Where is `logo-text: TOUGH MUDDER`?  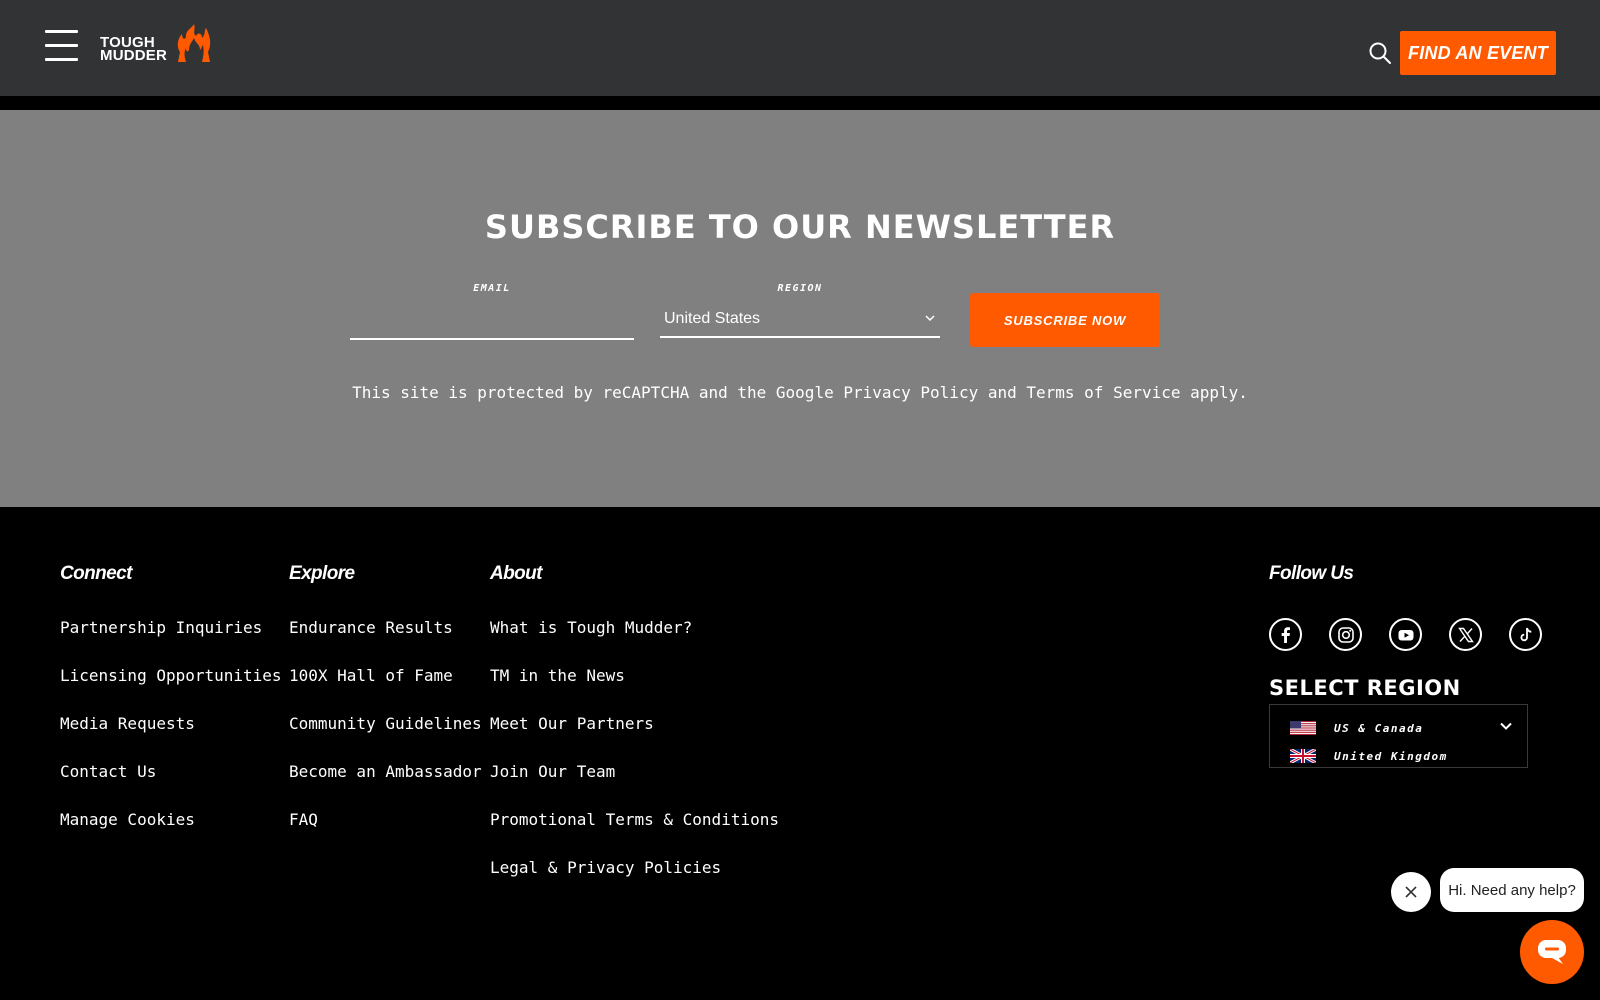
logo-text: TOUGH MUDDER is located at coordinates (134, 49).